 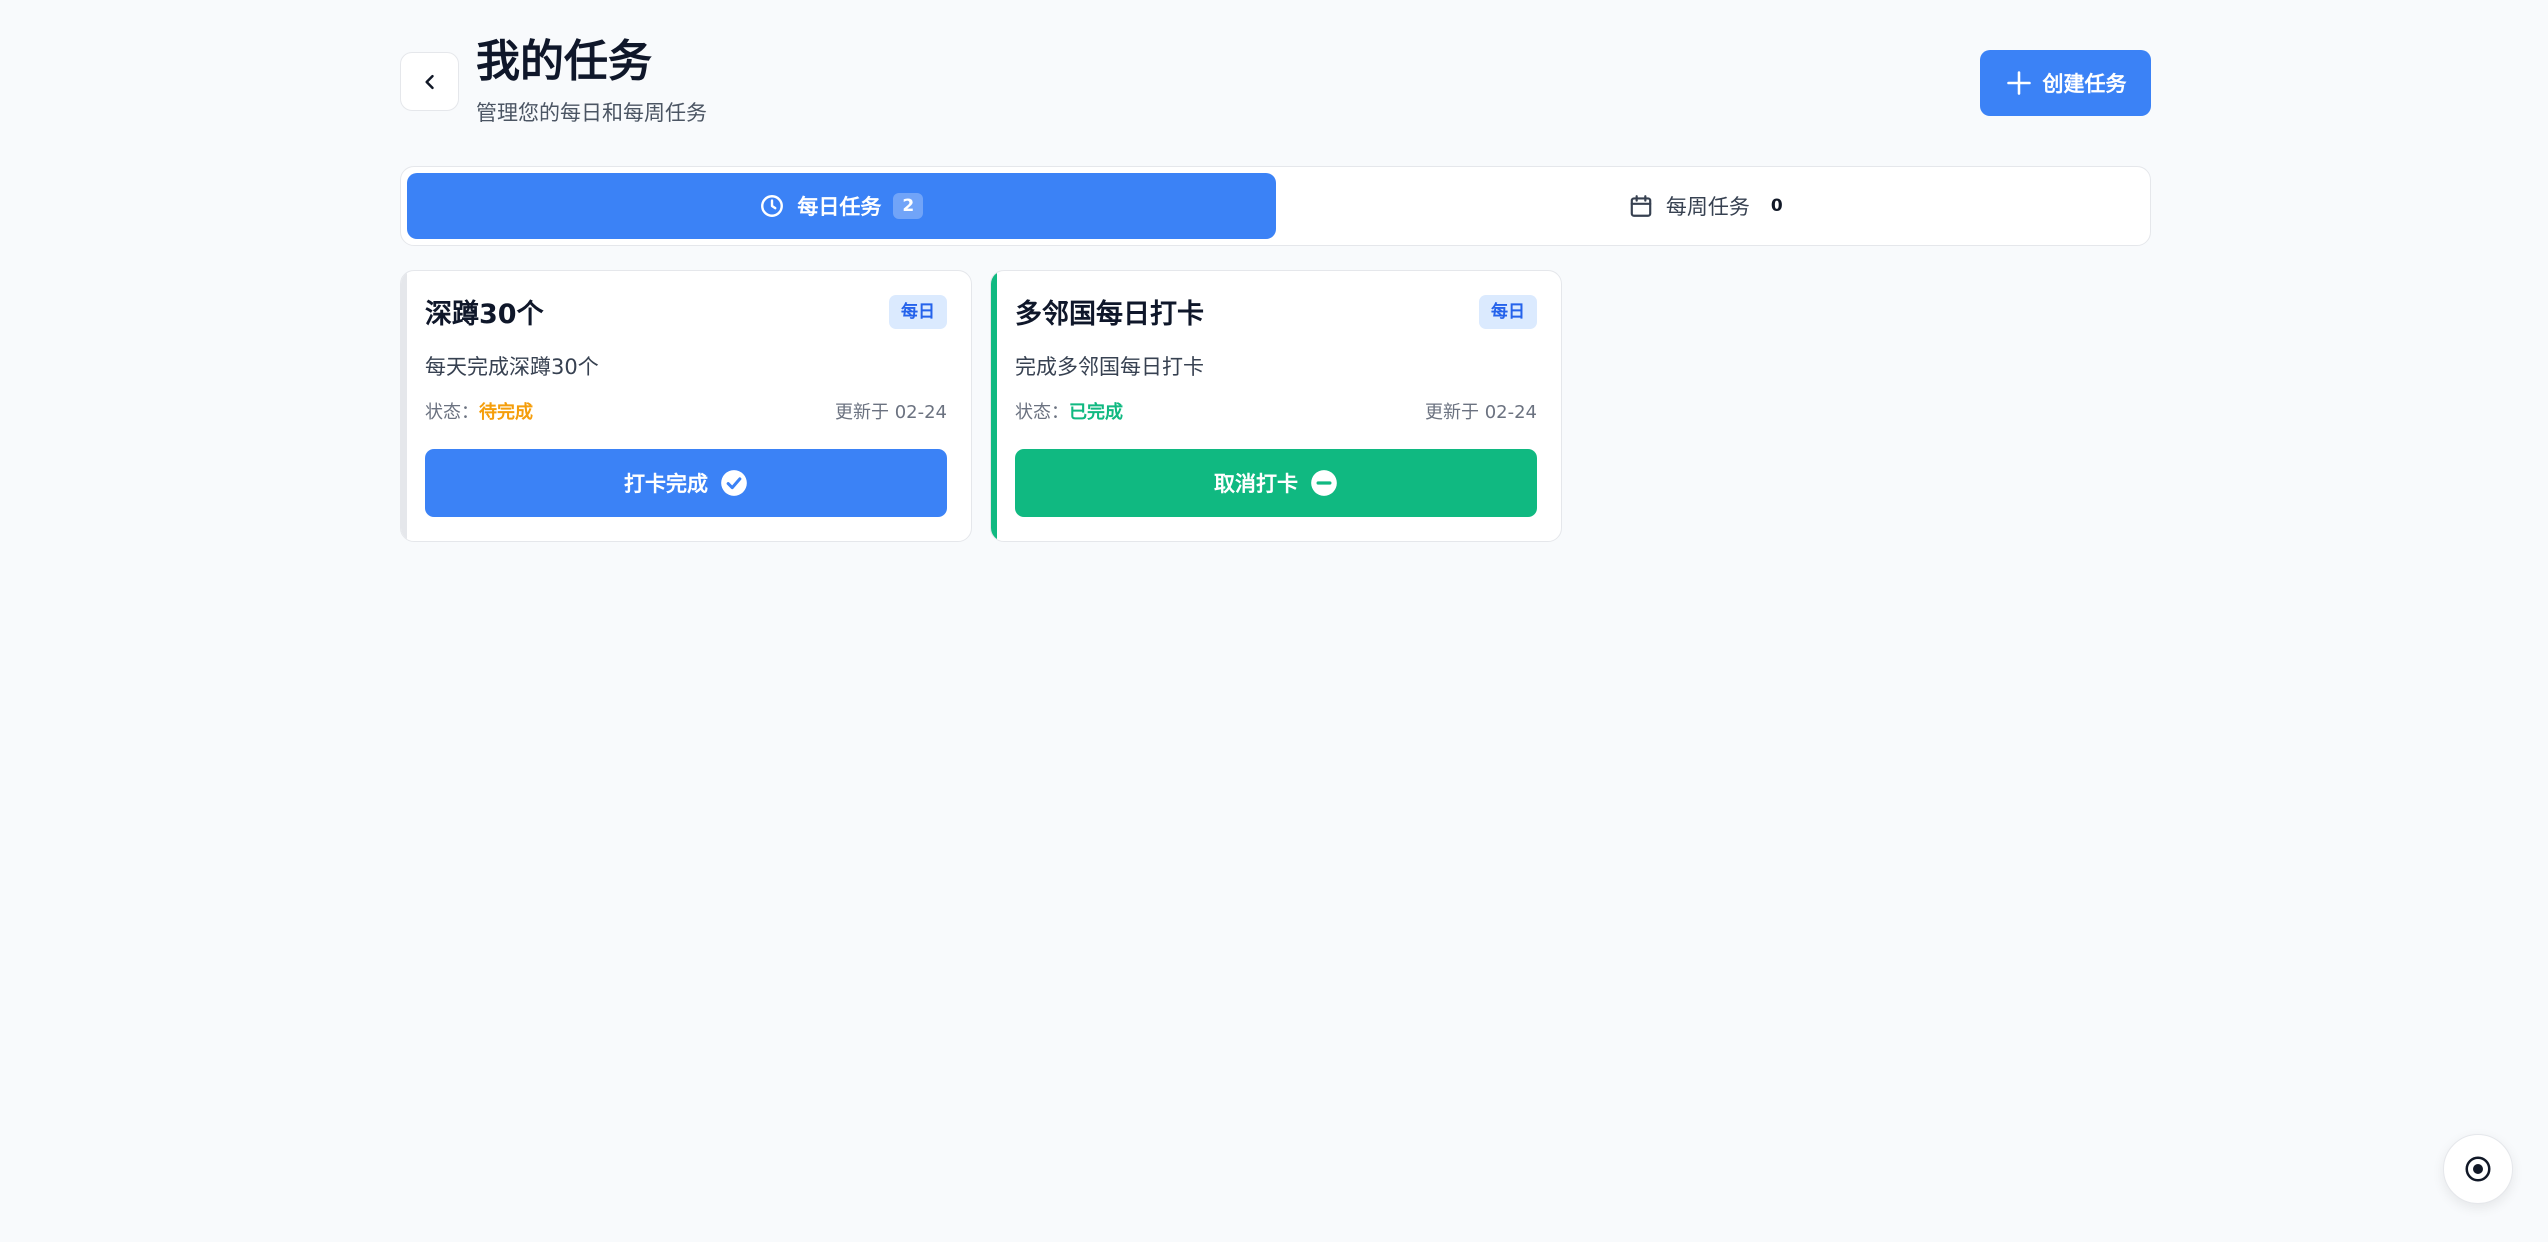 What do you see at coordinates (512, 367) in the screenshot?
I see `task-description: 每天完成深蹲30个` at bounding box center [512, 367].